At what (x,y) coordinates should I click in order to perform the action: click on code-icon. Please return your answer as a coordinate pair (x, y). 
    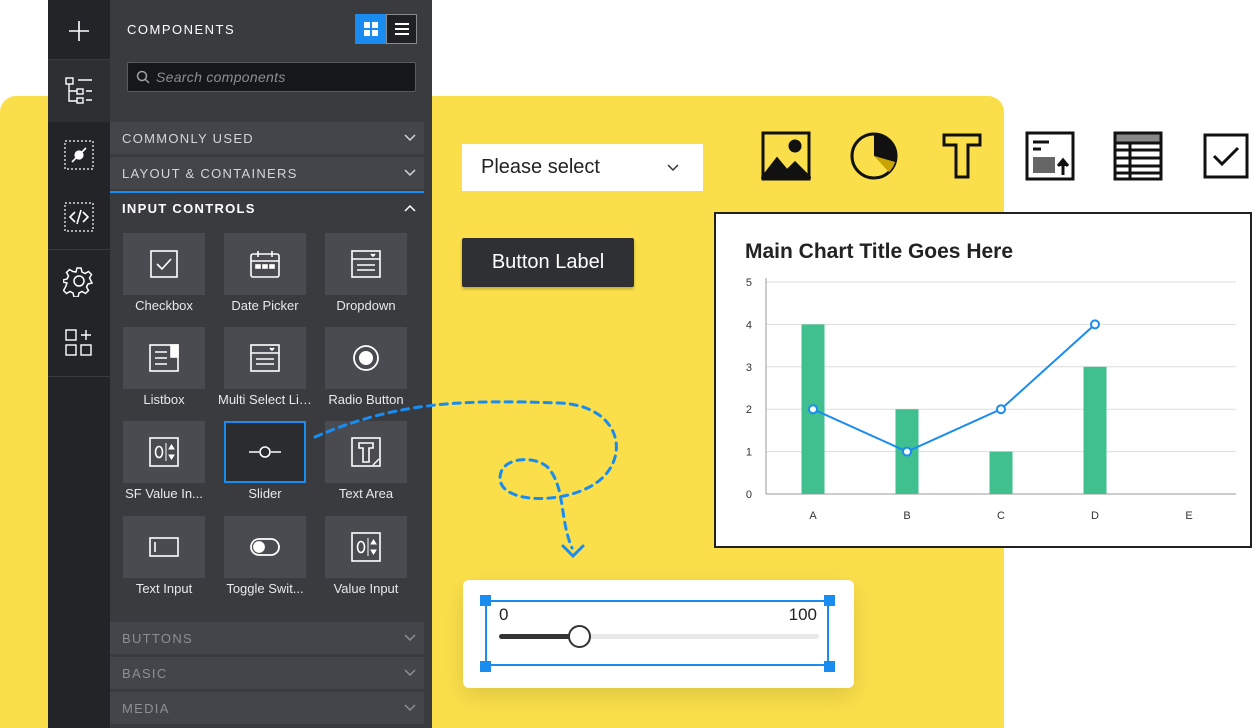
    Looking at the image, I should click on (79, 217).